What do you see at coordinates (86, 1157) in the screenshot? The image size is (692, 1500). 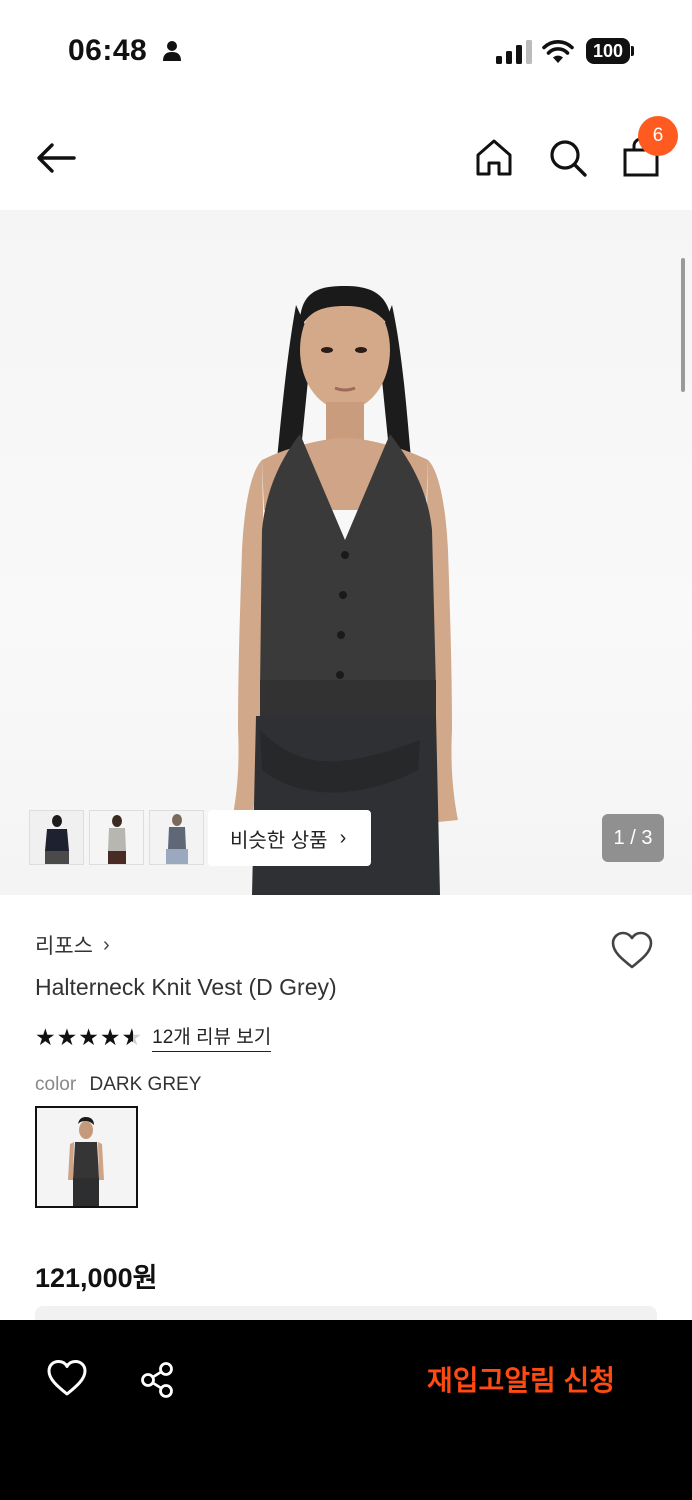 I see `color-option-swatch` at bounding box center [86, 1157].